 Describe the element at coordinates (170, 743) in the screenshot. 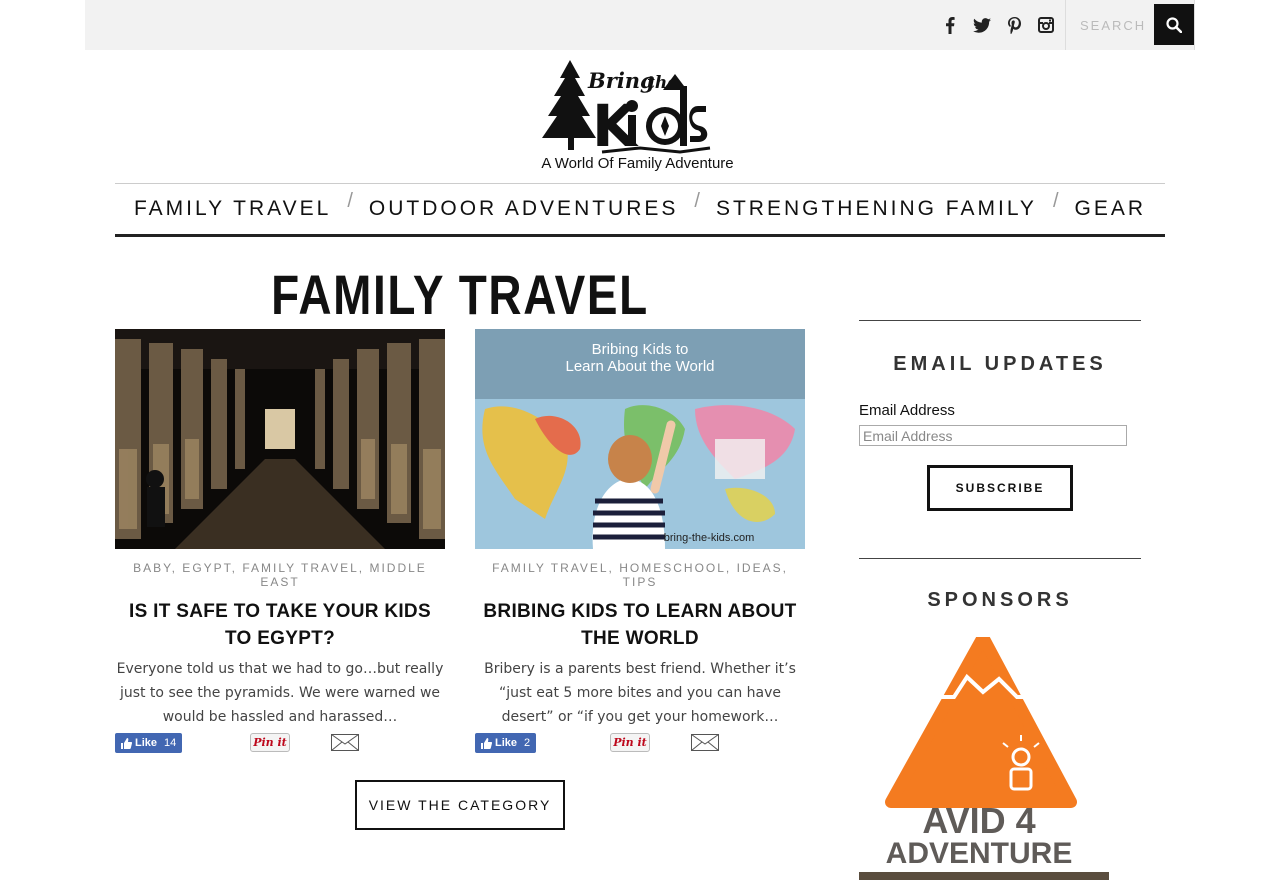

I see `like-count: 14` at that location.